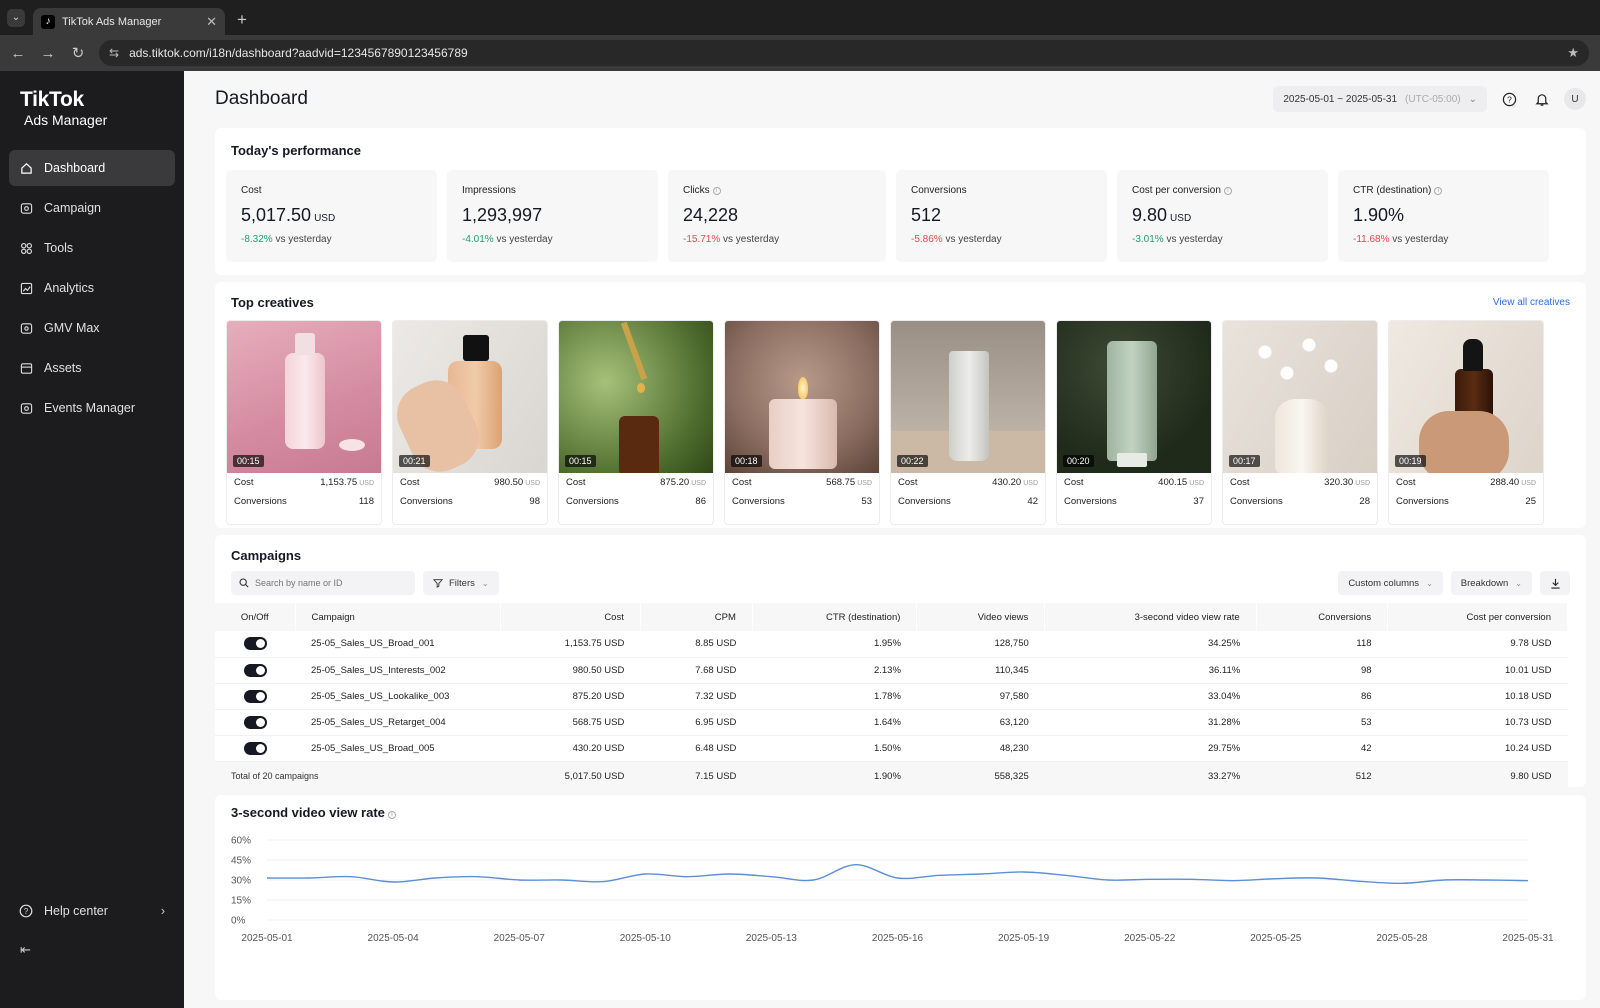  I want to click on metric-card: Cost 5,017.50 USD -8.32% vs yesterday, so click(331, 216).